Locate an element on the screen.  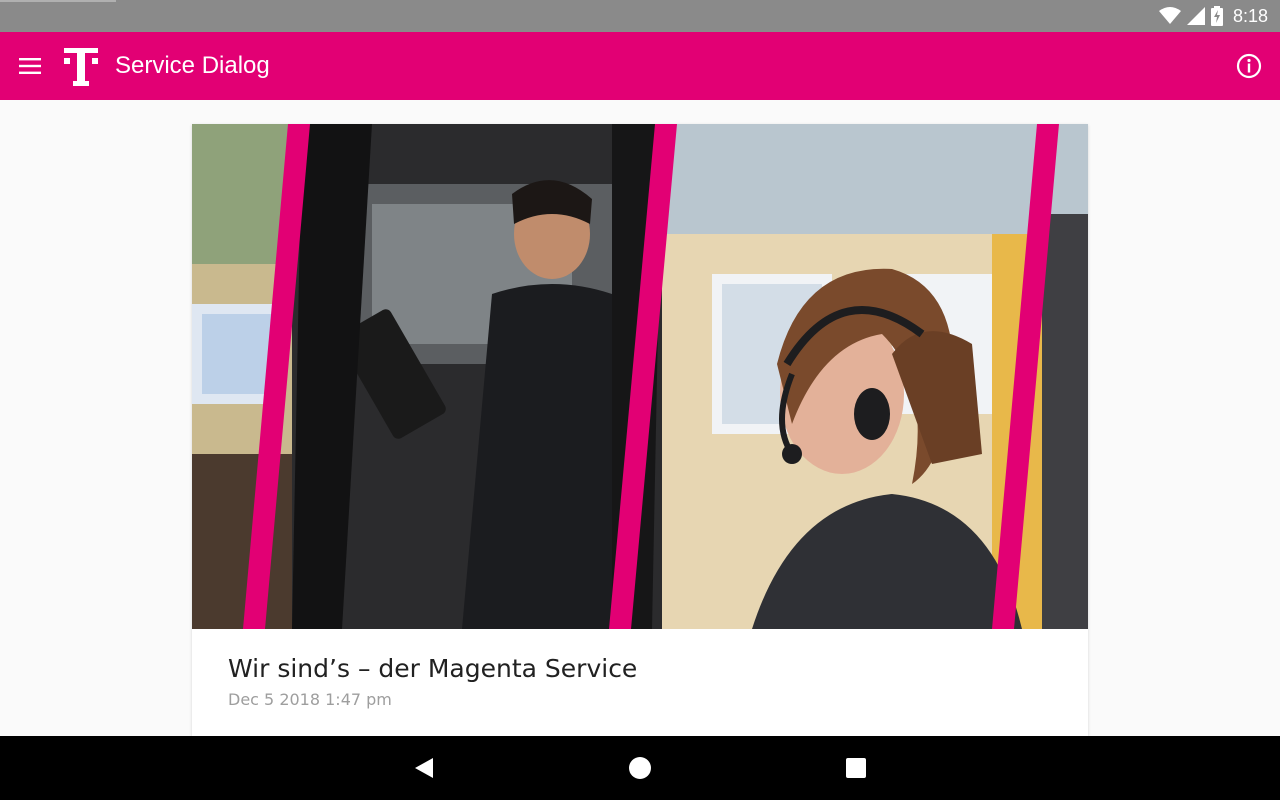
article-date: Dec 5 2018 1:47 pm is located at coordinates (310, 699).